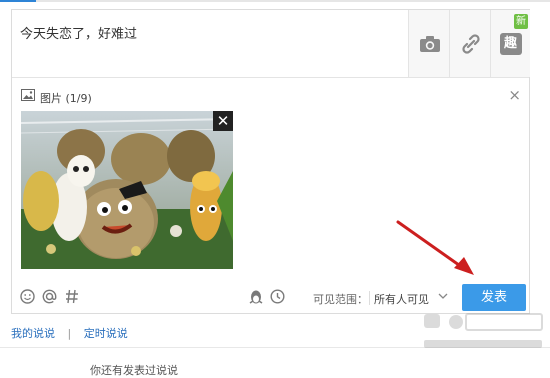 This screenshot has width=550, height=378. I want to click on feed-tabs: 我的说说 | 定时说说, so click(69, 333).